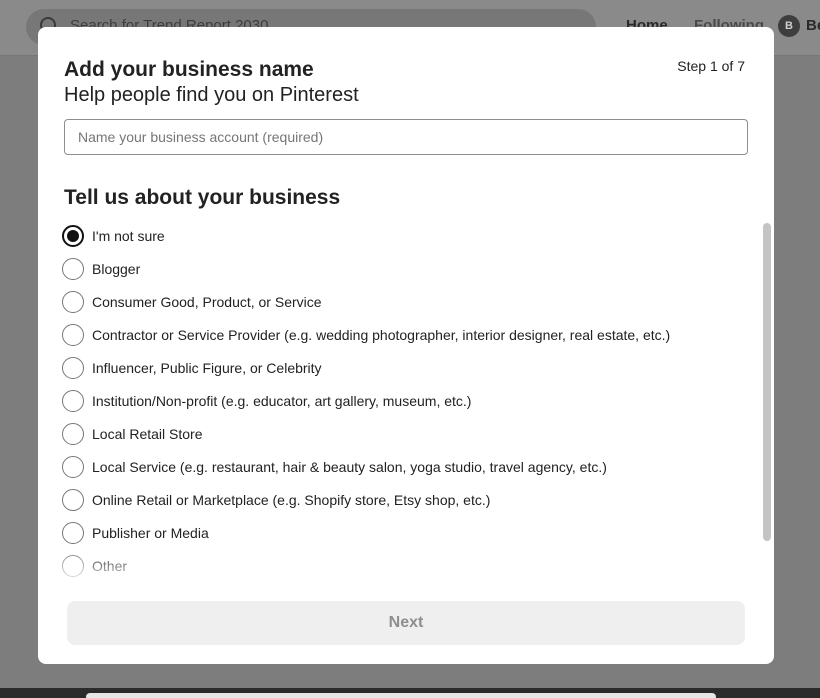 Image resolution: width=820 pixels, height=698 pixels. Describe the element at coordinates (789, 26) in the screenshot. I see `avatar: B` at that location.